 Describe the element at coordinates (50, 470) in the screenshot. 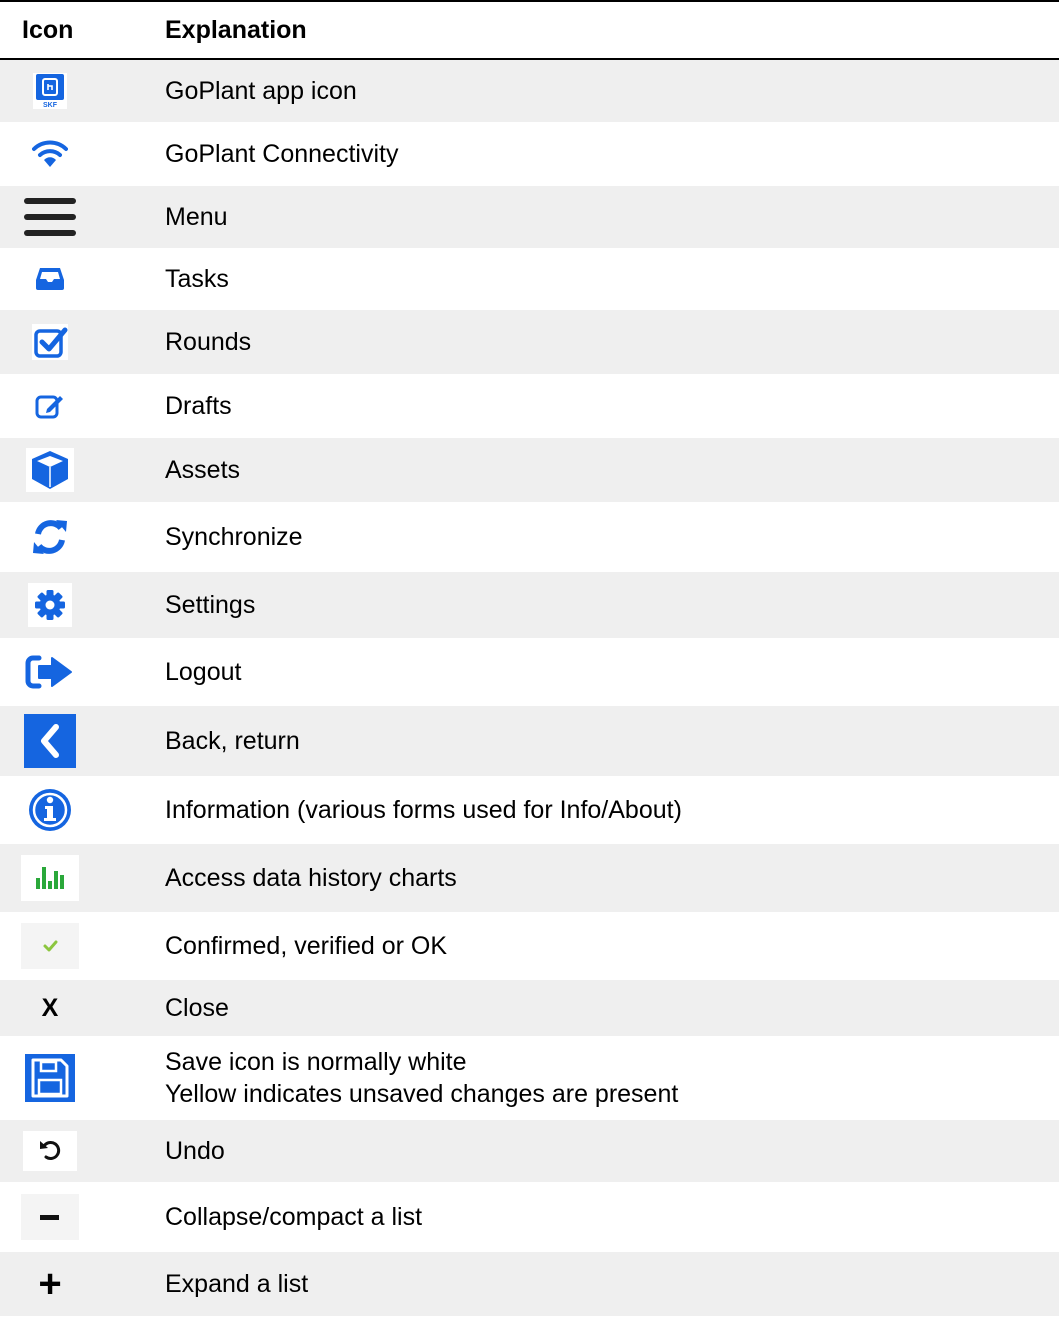

I see `cube-icon` at that location.